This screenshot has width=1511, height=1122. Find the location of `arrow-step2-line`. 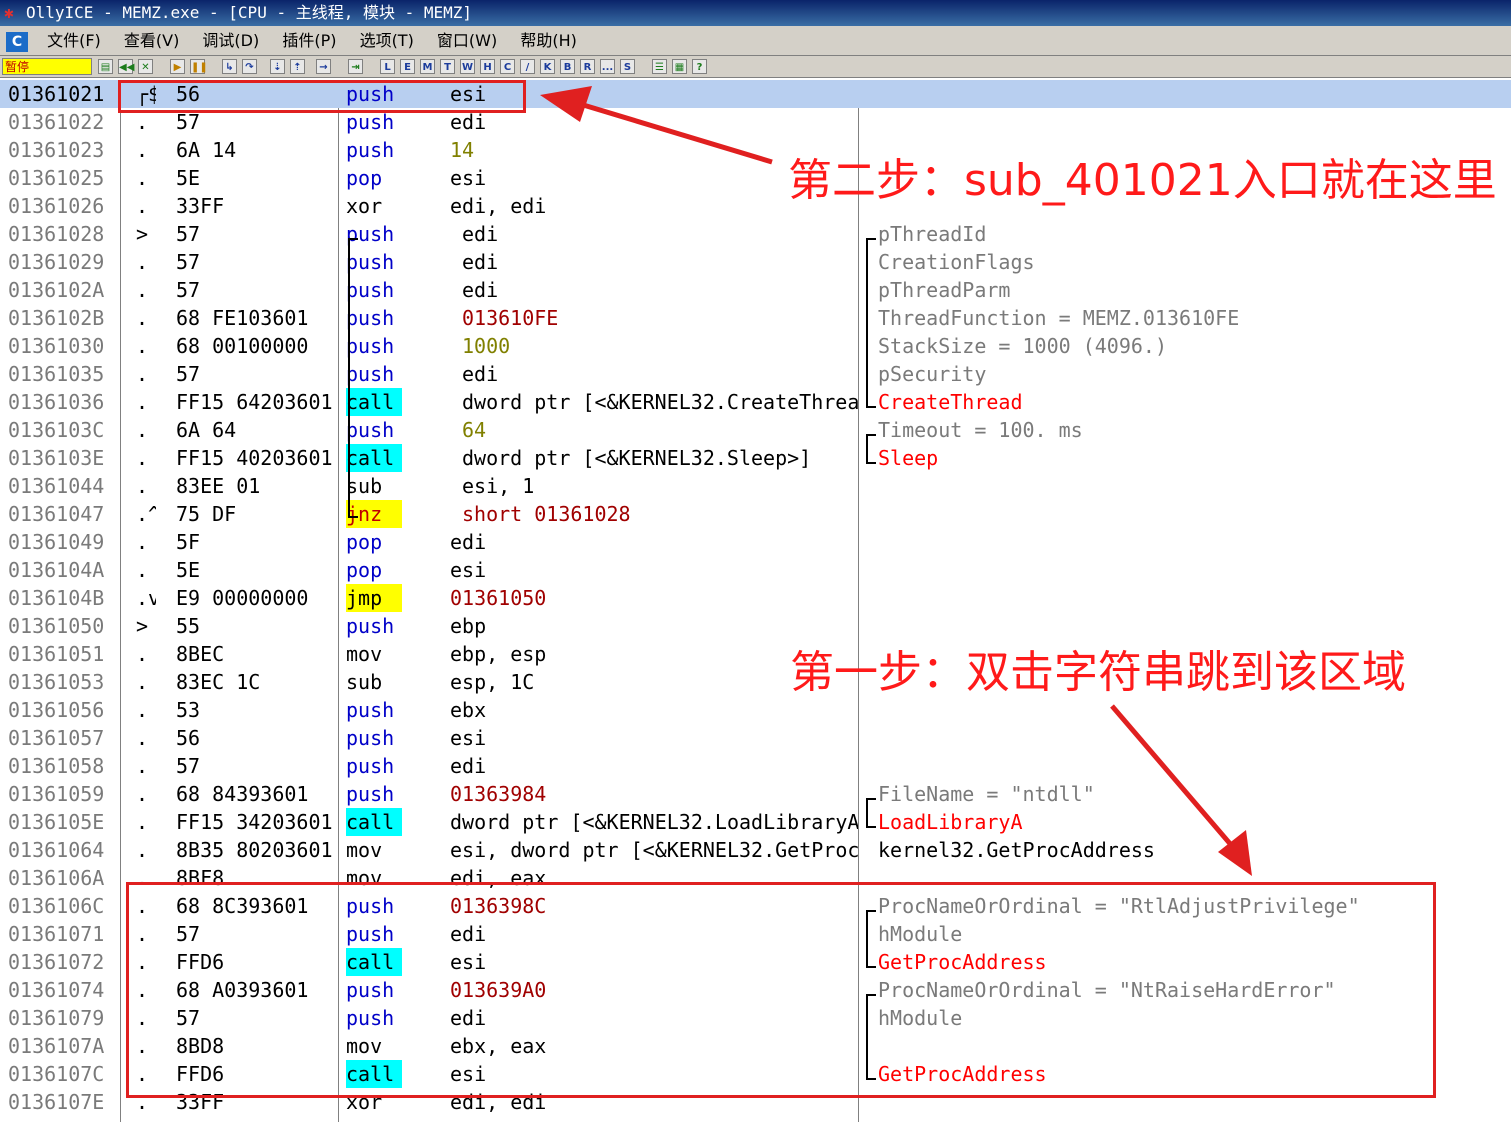

arrow-step2-line is located at coordinates (676, 133).